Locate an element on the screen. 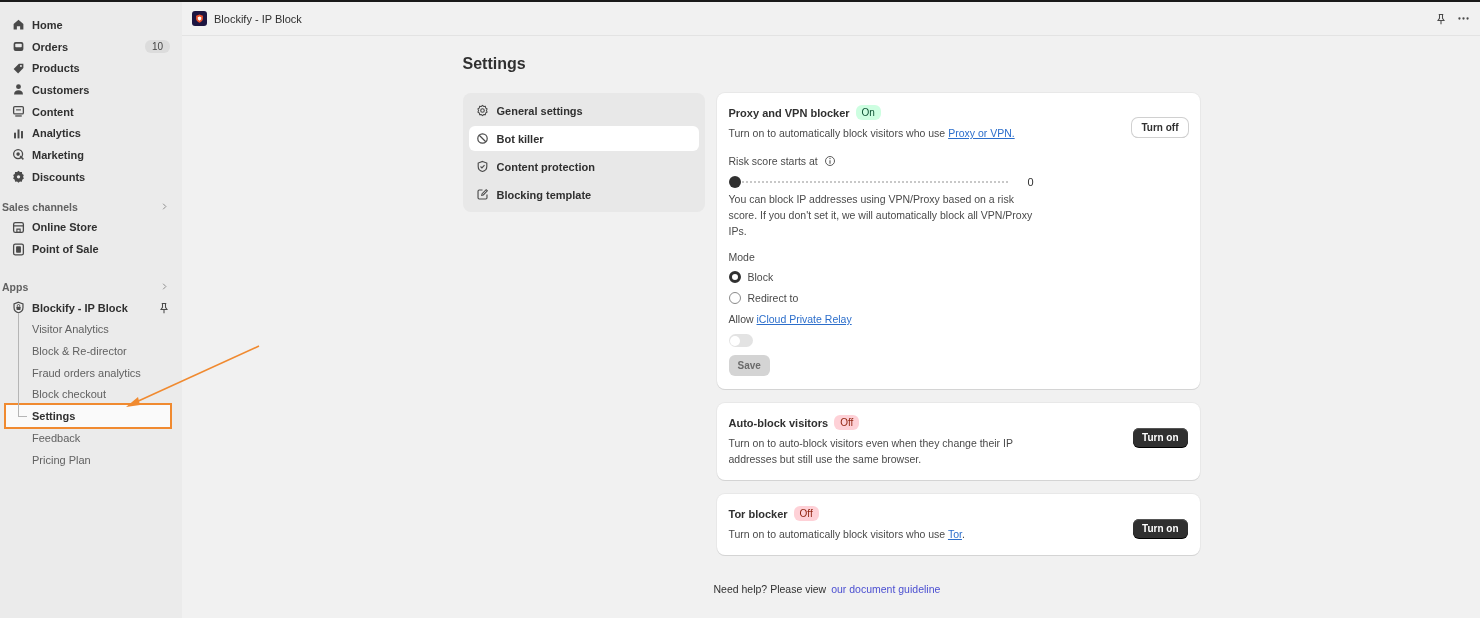 The image size is (1480, 618). app-logo-icon is located at coordinates (199, 18).